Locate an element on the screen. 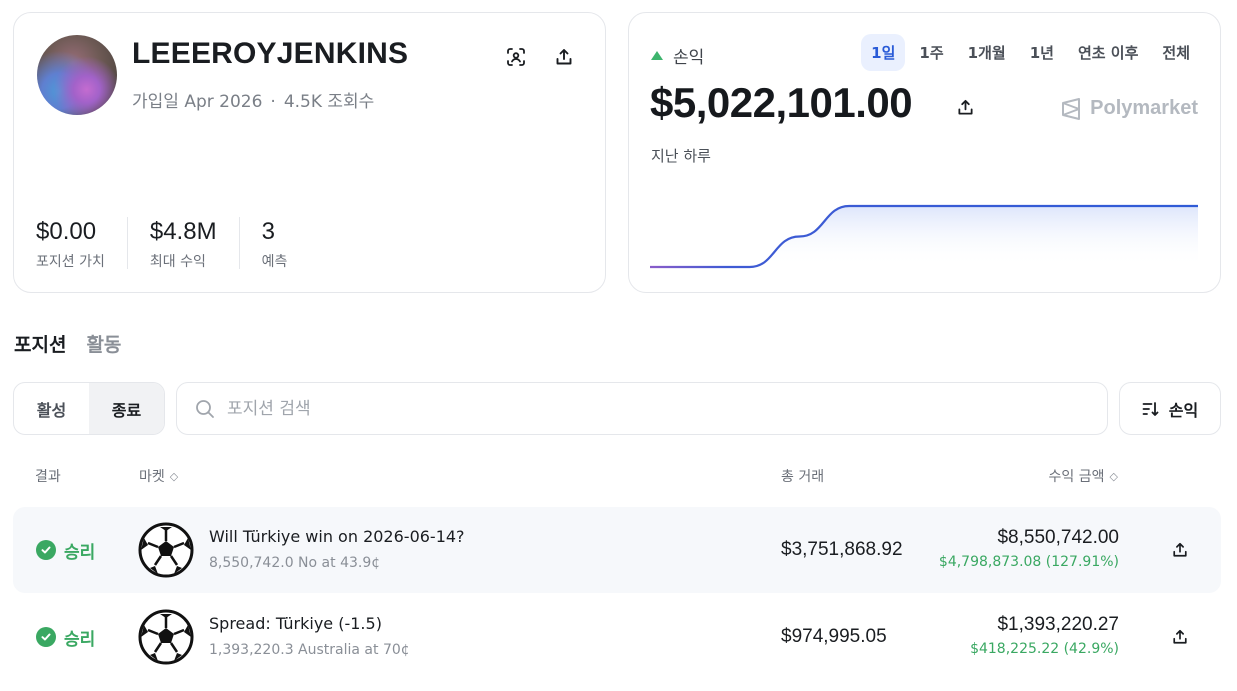  range-selector: 1일 1주 1개월 1년 연초 이후 전체 is located at coordinates (1028, 52).